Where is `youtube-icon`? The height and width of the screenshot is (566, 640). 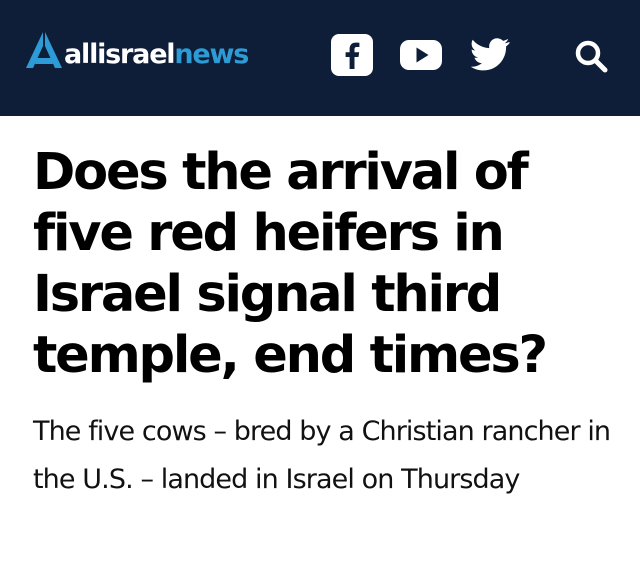
youtube-icon is located at coordinates (421, 55).